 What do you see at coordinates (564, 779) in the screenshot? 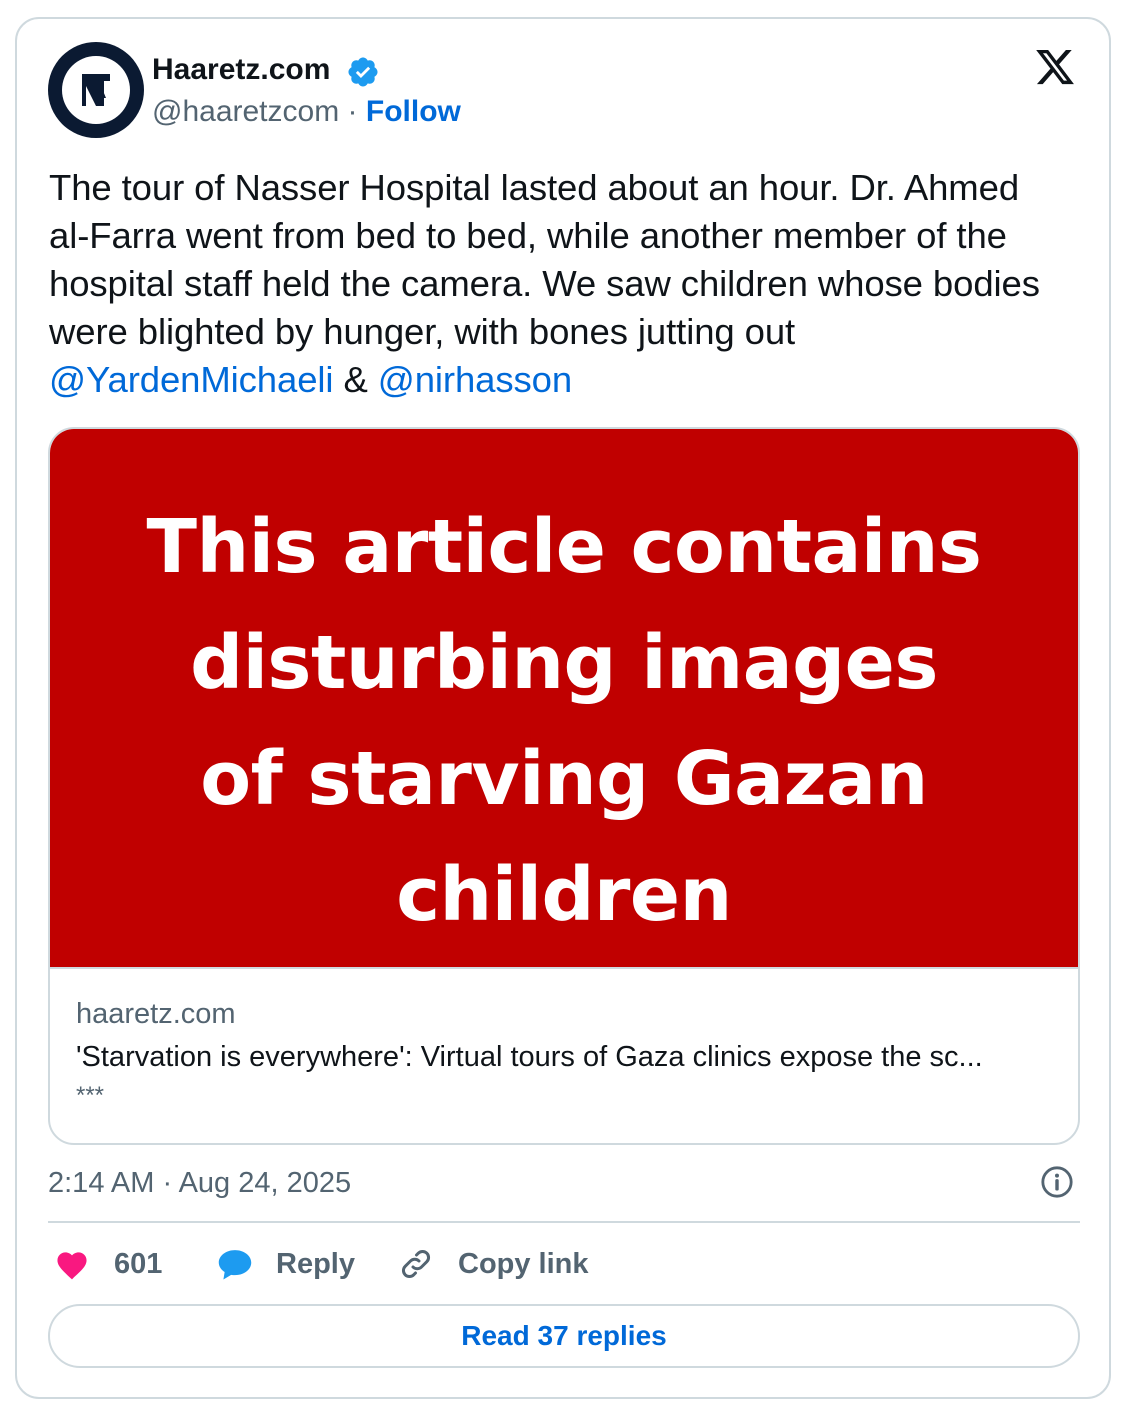
I see `preview-line-3: of starving Gazan` at bounding box center [564, 779].